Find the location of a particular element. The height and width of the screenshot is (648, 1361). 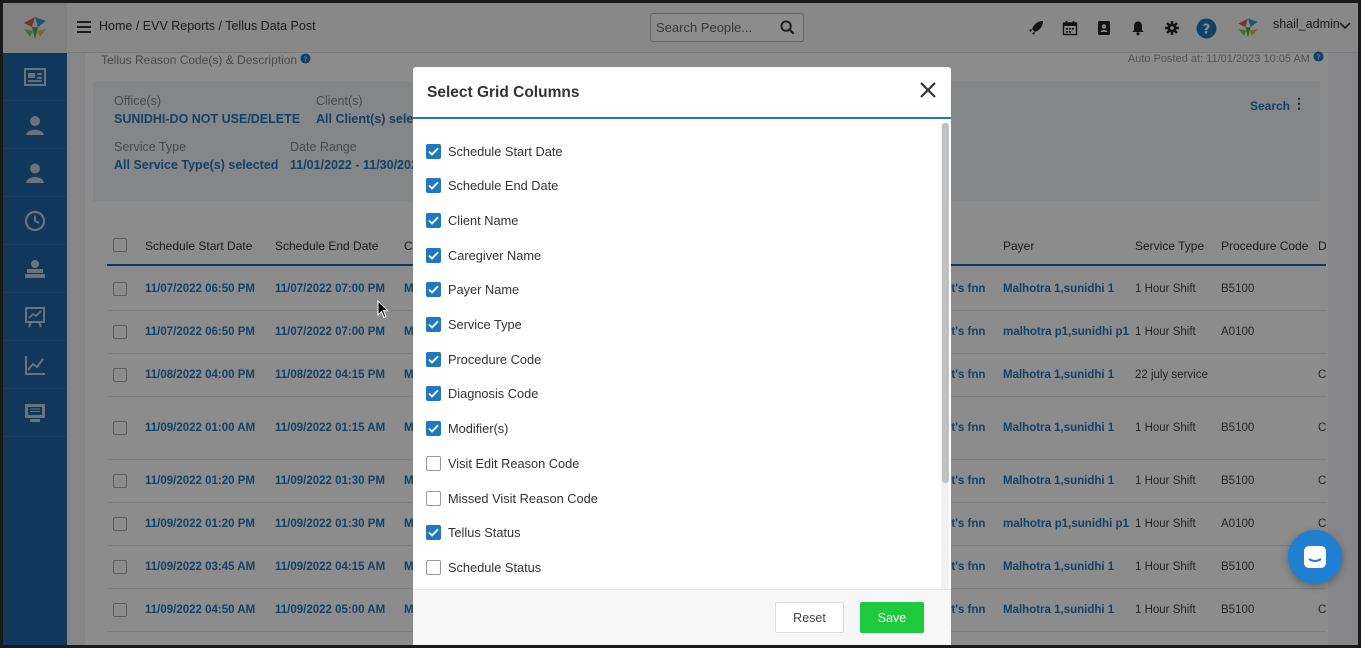

column-option: Schedule Start Date is located at coordinates (494, 151).